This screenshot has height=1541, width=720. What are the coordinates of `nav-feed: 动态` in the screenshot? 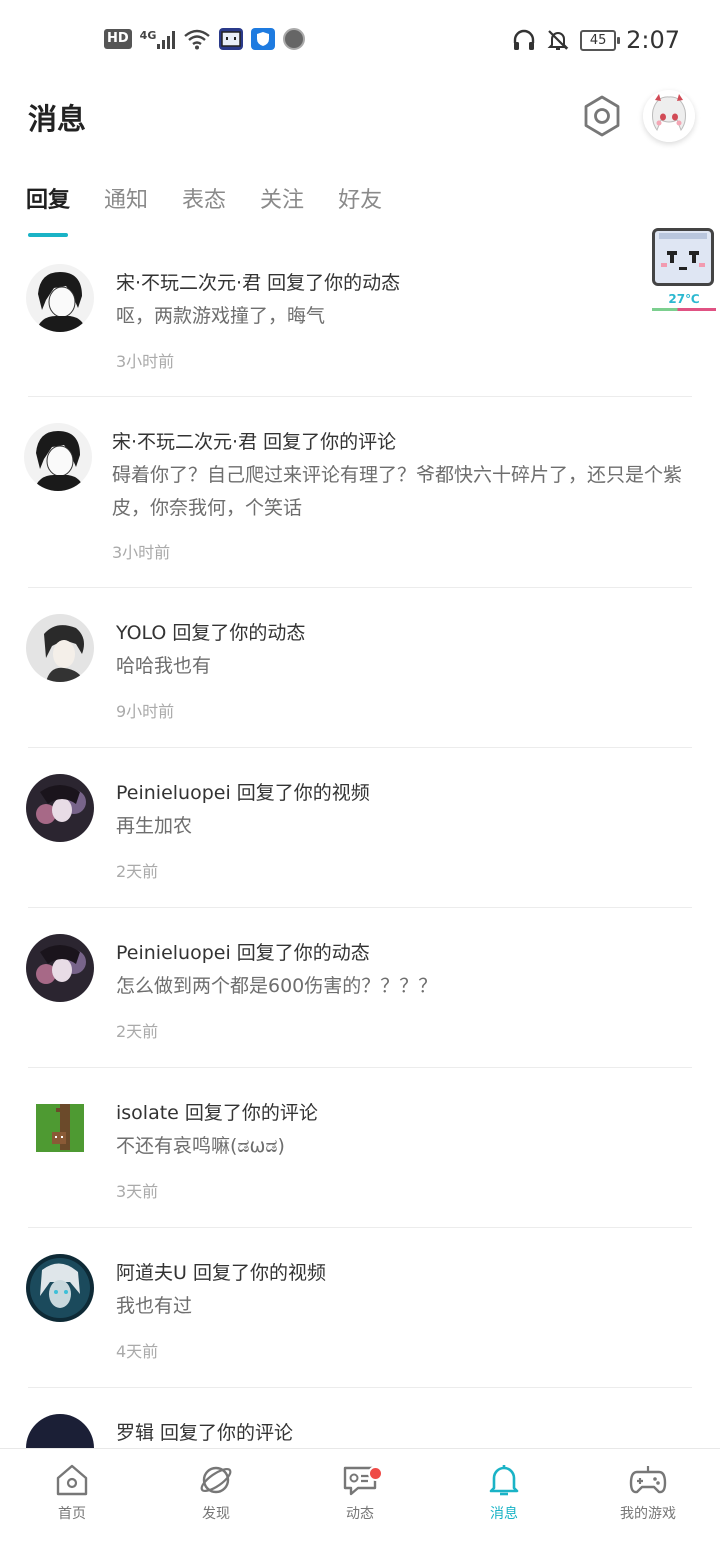 It's located at (360, 1495).